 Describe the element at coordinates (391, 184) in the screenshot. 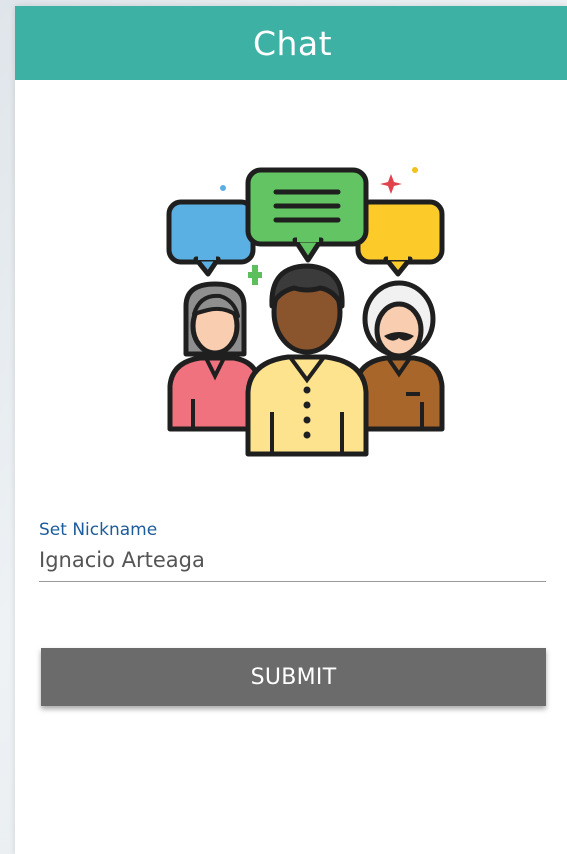

I see `sparkle-star-icon` at that location.